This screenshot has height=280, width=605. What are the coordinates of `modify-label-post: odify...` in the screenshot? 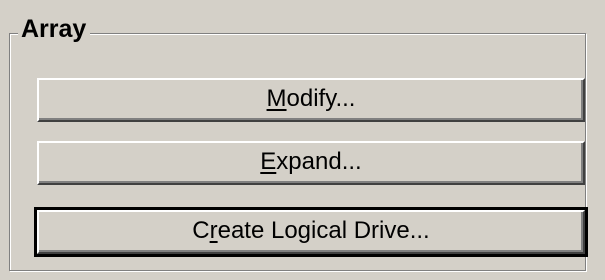 It's located at (321, 98).